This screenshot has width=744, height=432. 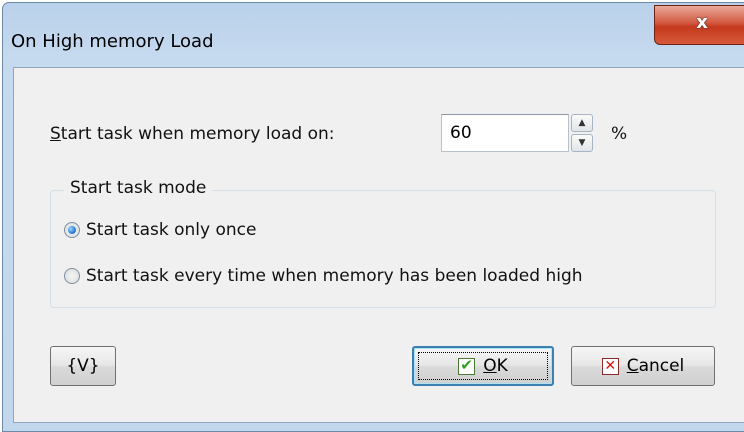 I want to click on ok-button-label: OK, so click(x=495, y=366).